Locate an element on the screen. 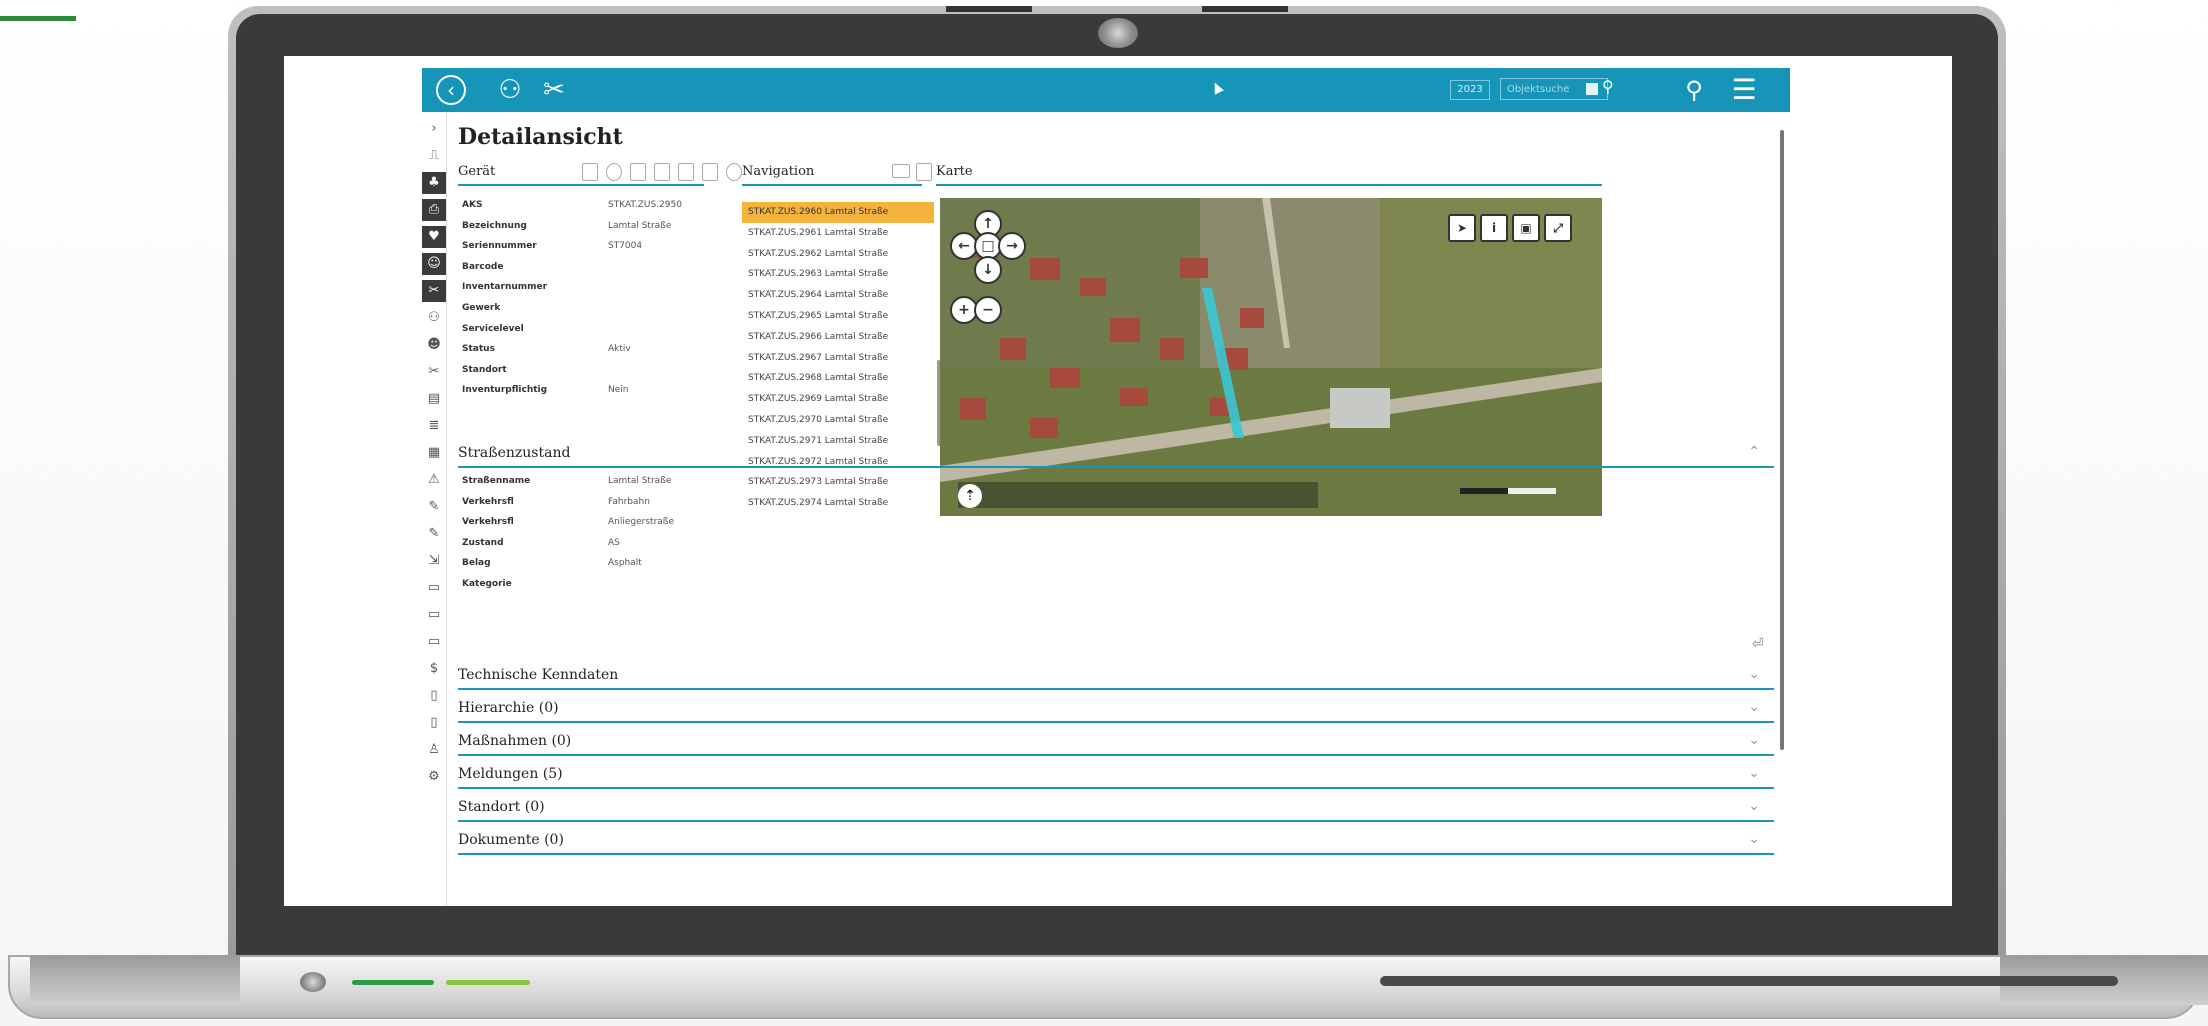  navigation-item: STKAT.ZUS.2961 Lamtal Straße is located at coordinates (838, 233).